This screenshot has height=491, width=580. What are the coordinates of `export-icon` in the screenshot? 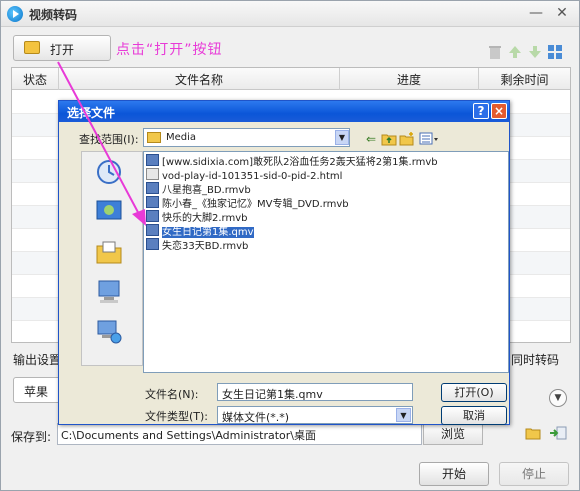 It's located at (558, 433).